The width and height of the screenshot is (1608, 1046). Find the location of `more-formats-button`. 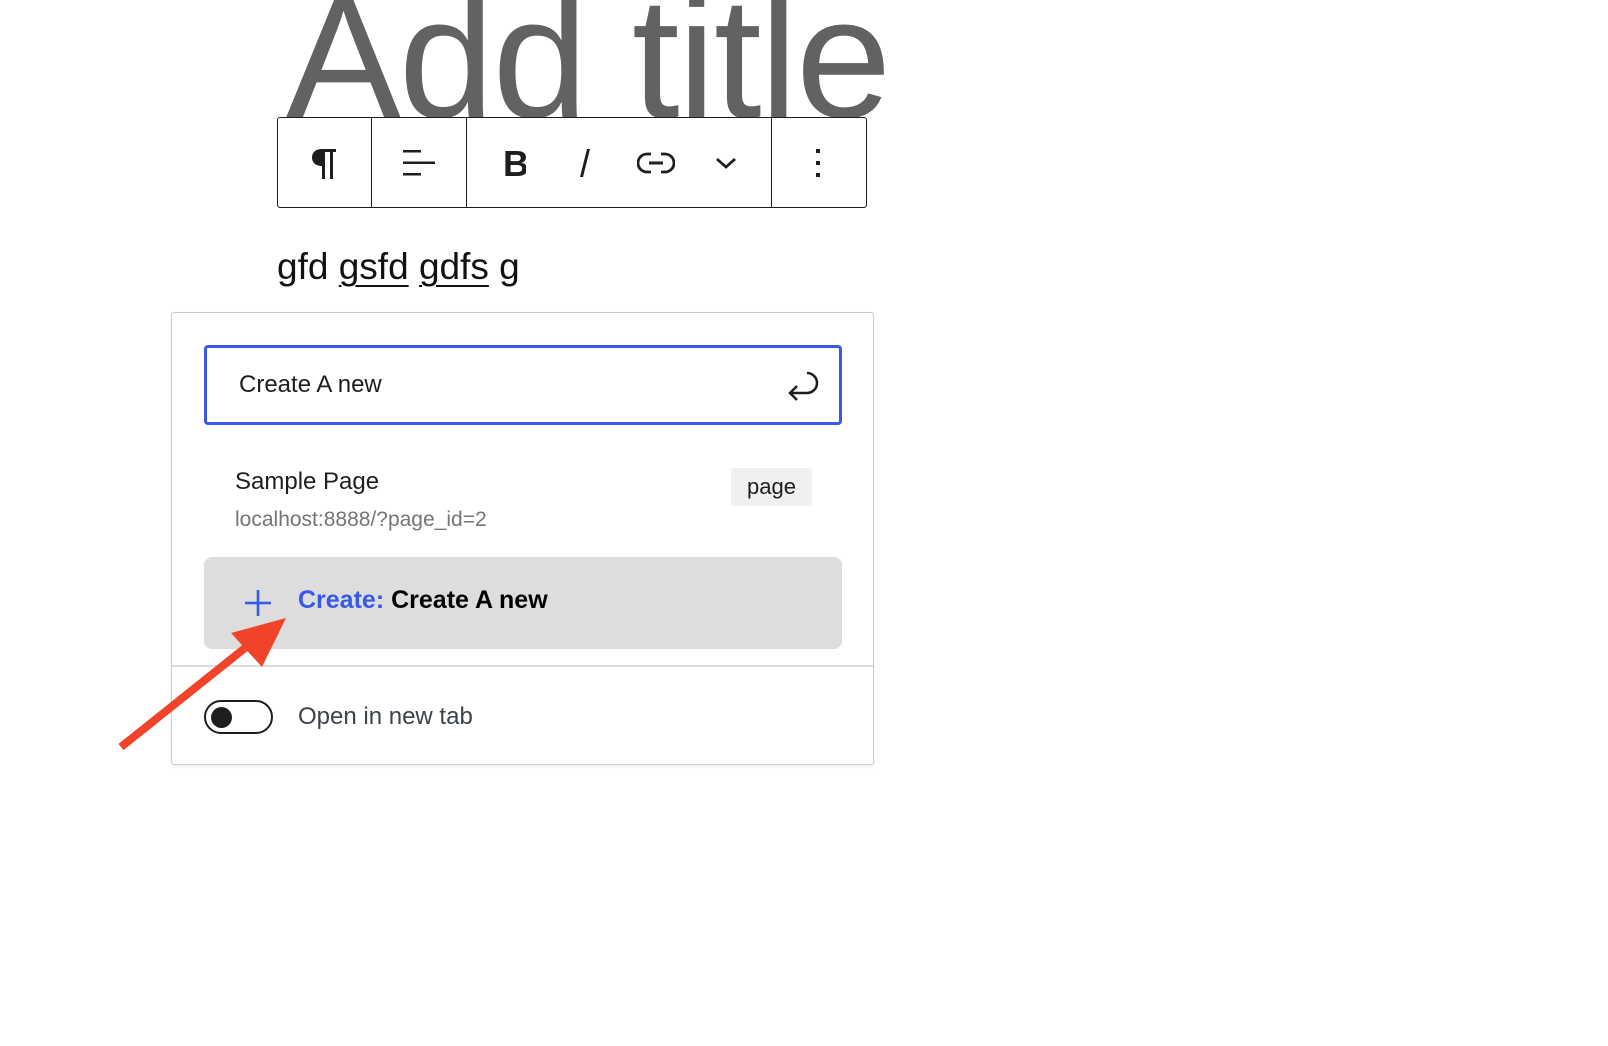

more-formats-button is located at coordinates (726, 162).